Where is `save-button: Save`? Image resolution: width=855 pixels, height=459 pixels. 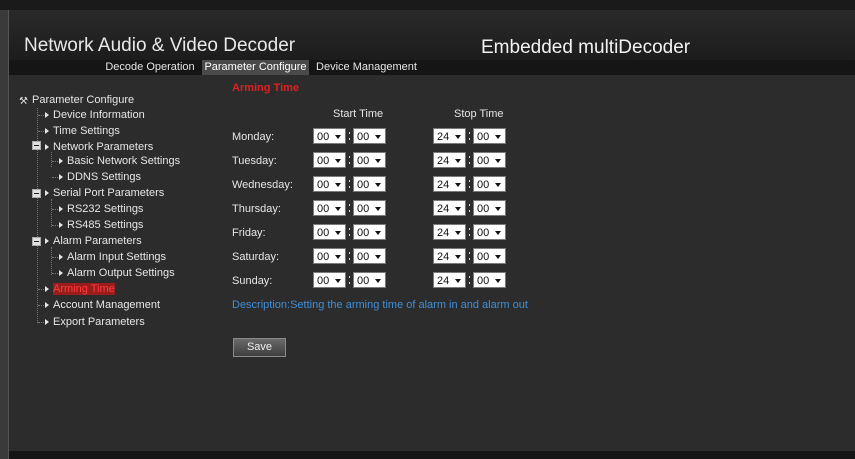 save-button: Save is located at coordinates (259, 347).